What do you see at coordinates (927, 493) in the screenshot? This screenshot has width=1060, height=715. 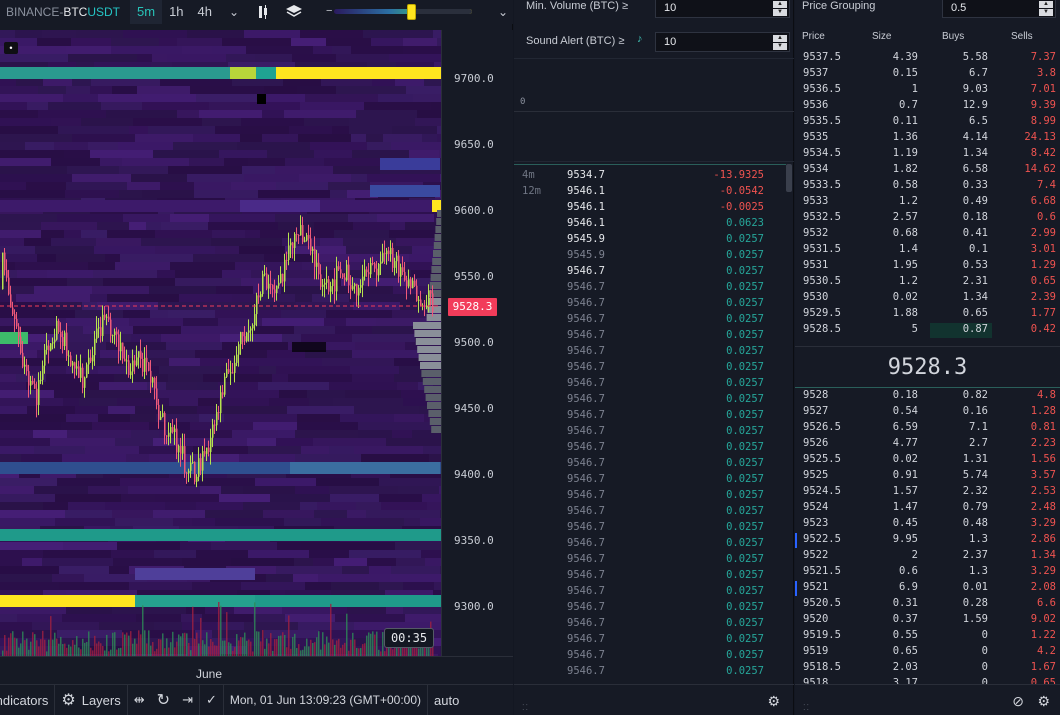 I see `orderbook-row: 9524.5 1.57 2.32 2.53` at bounding box center [927, 493].